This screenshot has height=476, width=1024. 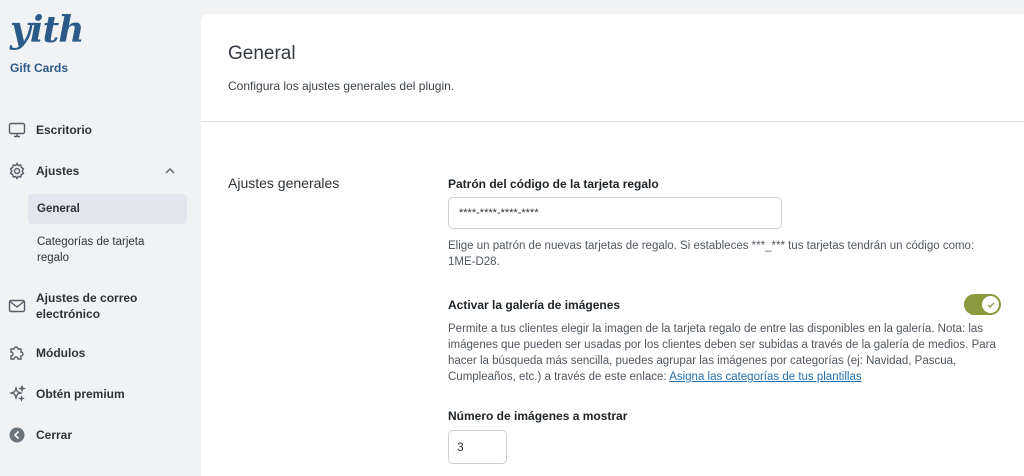 What do you see at coordinates (262, 53) in the screenshot?
I see `page-title: General` at bounding box center [262, 53].